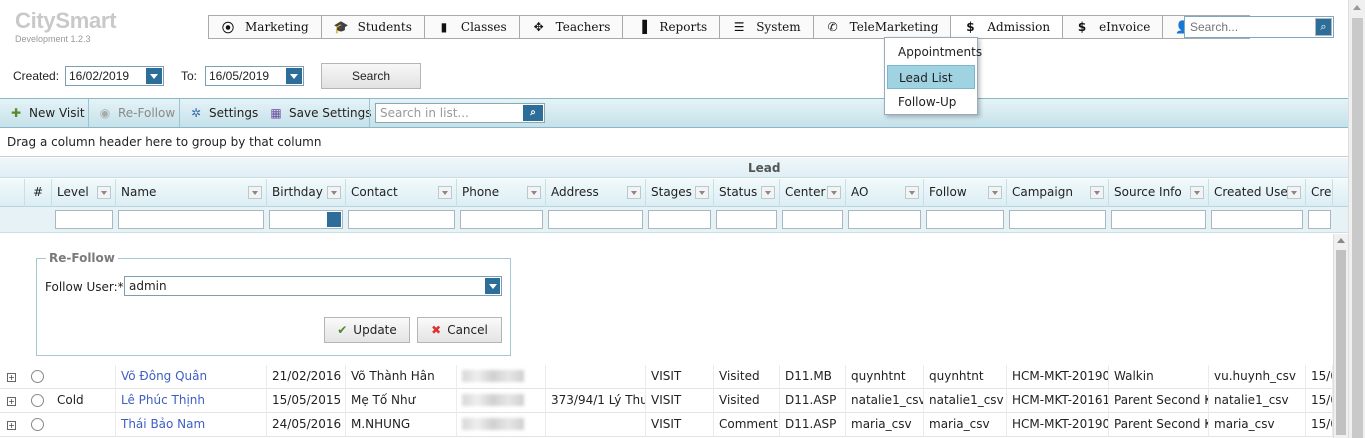  Describe the element at coordinates (813, 425) in the screenshot. I see `cell-center: D11.ASP` at that location.